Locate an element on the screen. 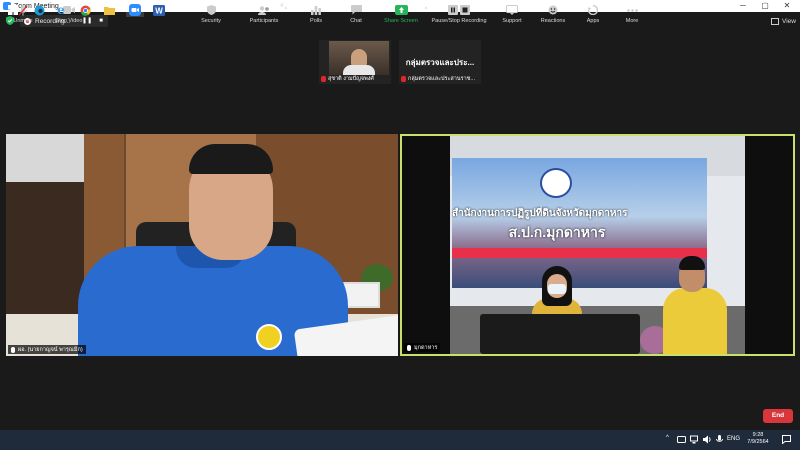 The image size is (800, 450). participant-thumbnail: สุชาติ งามปัญจพงศ์ is located at coordinates (355, 62).